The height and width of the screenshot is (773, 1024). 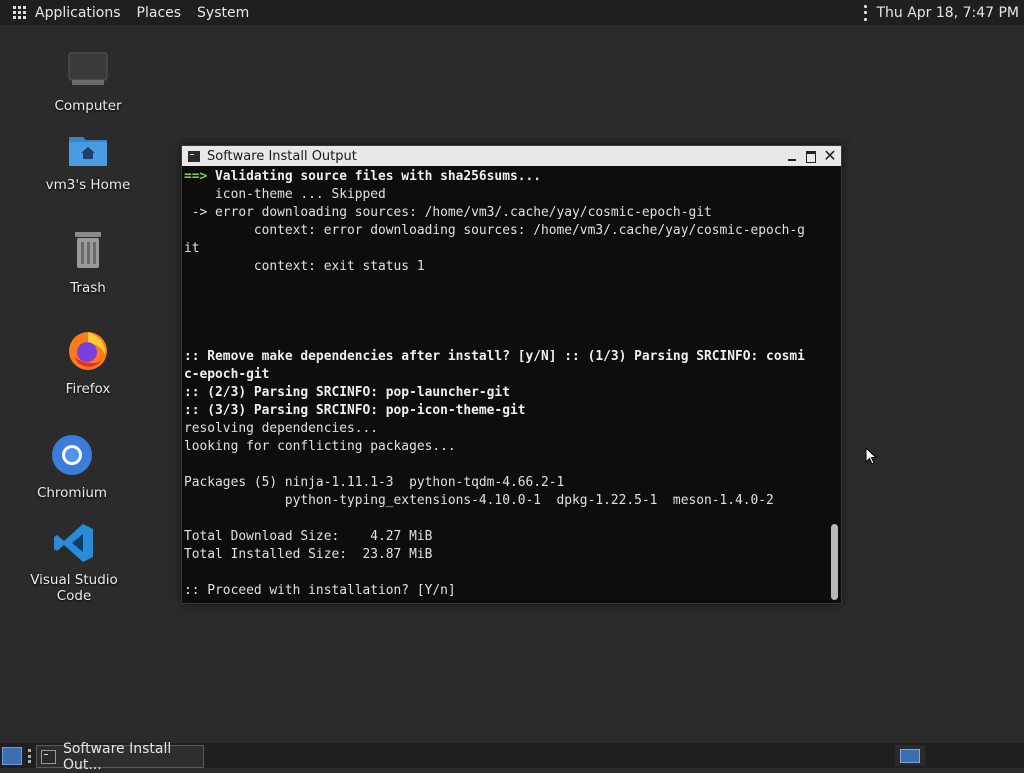 I want to click on desktop-icon-label: vm3's Home, so click(x=88, y=185).